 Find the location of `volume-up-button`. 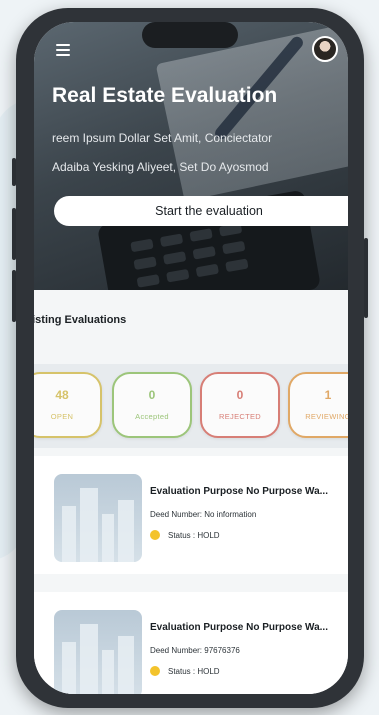

volume-up-button is located at coordinates (14, 234).